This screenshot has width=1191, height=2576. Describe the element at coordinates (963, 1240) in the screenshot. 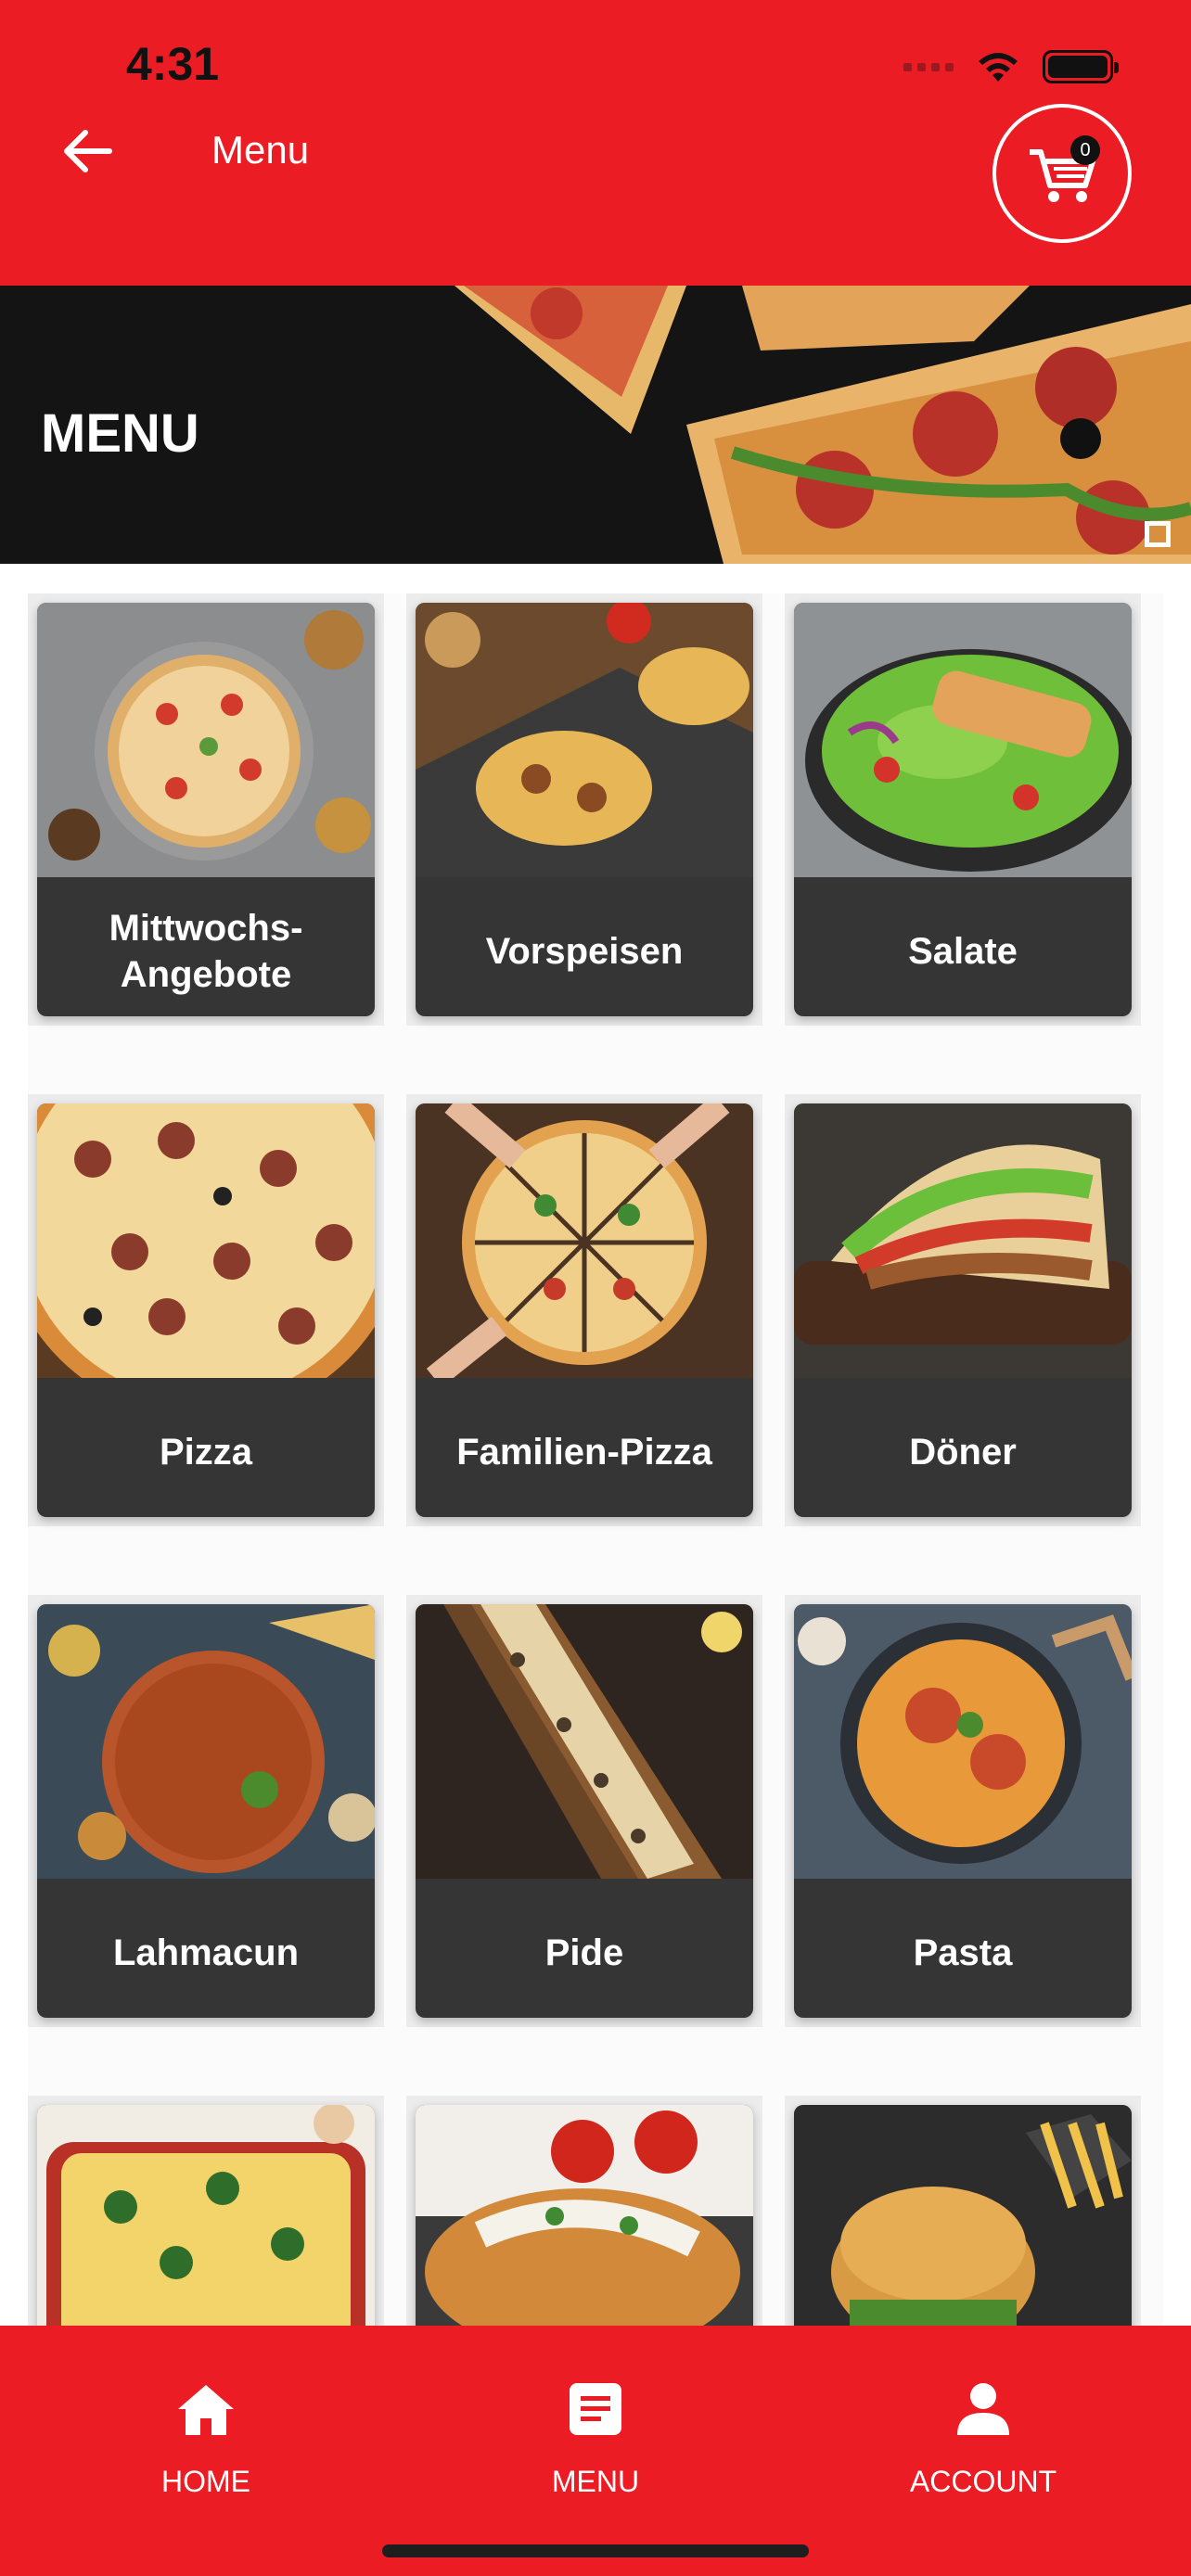

I see `doener-image` at that location.